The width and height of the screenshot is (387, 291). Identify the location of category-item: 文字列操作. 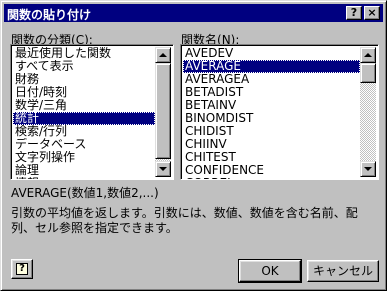
(84, 157).